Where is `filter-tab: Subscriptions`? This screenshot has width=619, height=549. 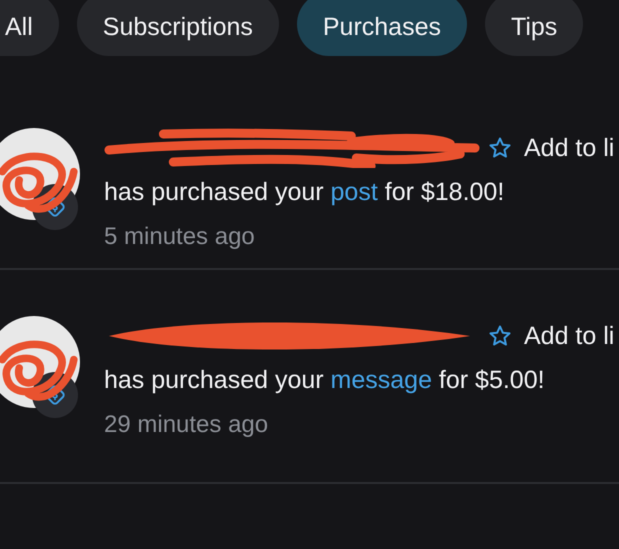 filter-tab: Subscriptions is located at coordinates (177, 28).